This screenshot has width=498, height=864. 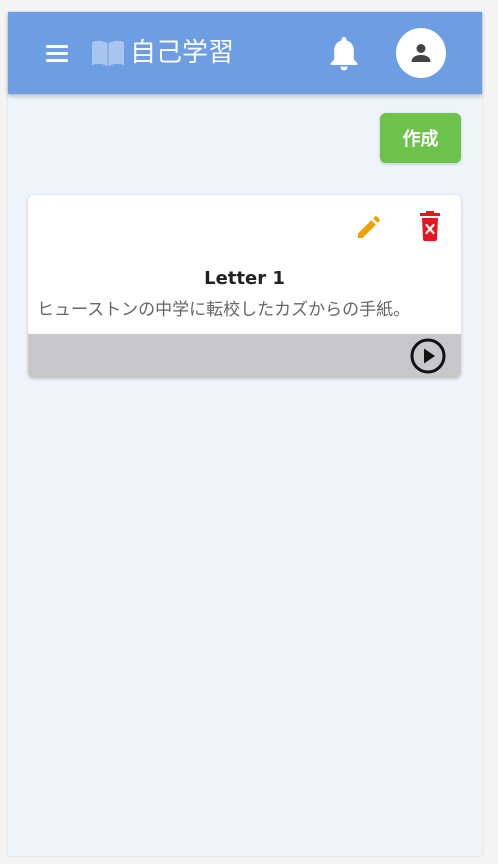 What do you see at coordinates (182, 53) in the screenshot?
I see `app-title: 自己学習` at bounding box center [182, 53].